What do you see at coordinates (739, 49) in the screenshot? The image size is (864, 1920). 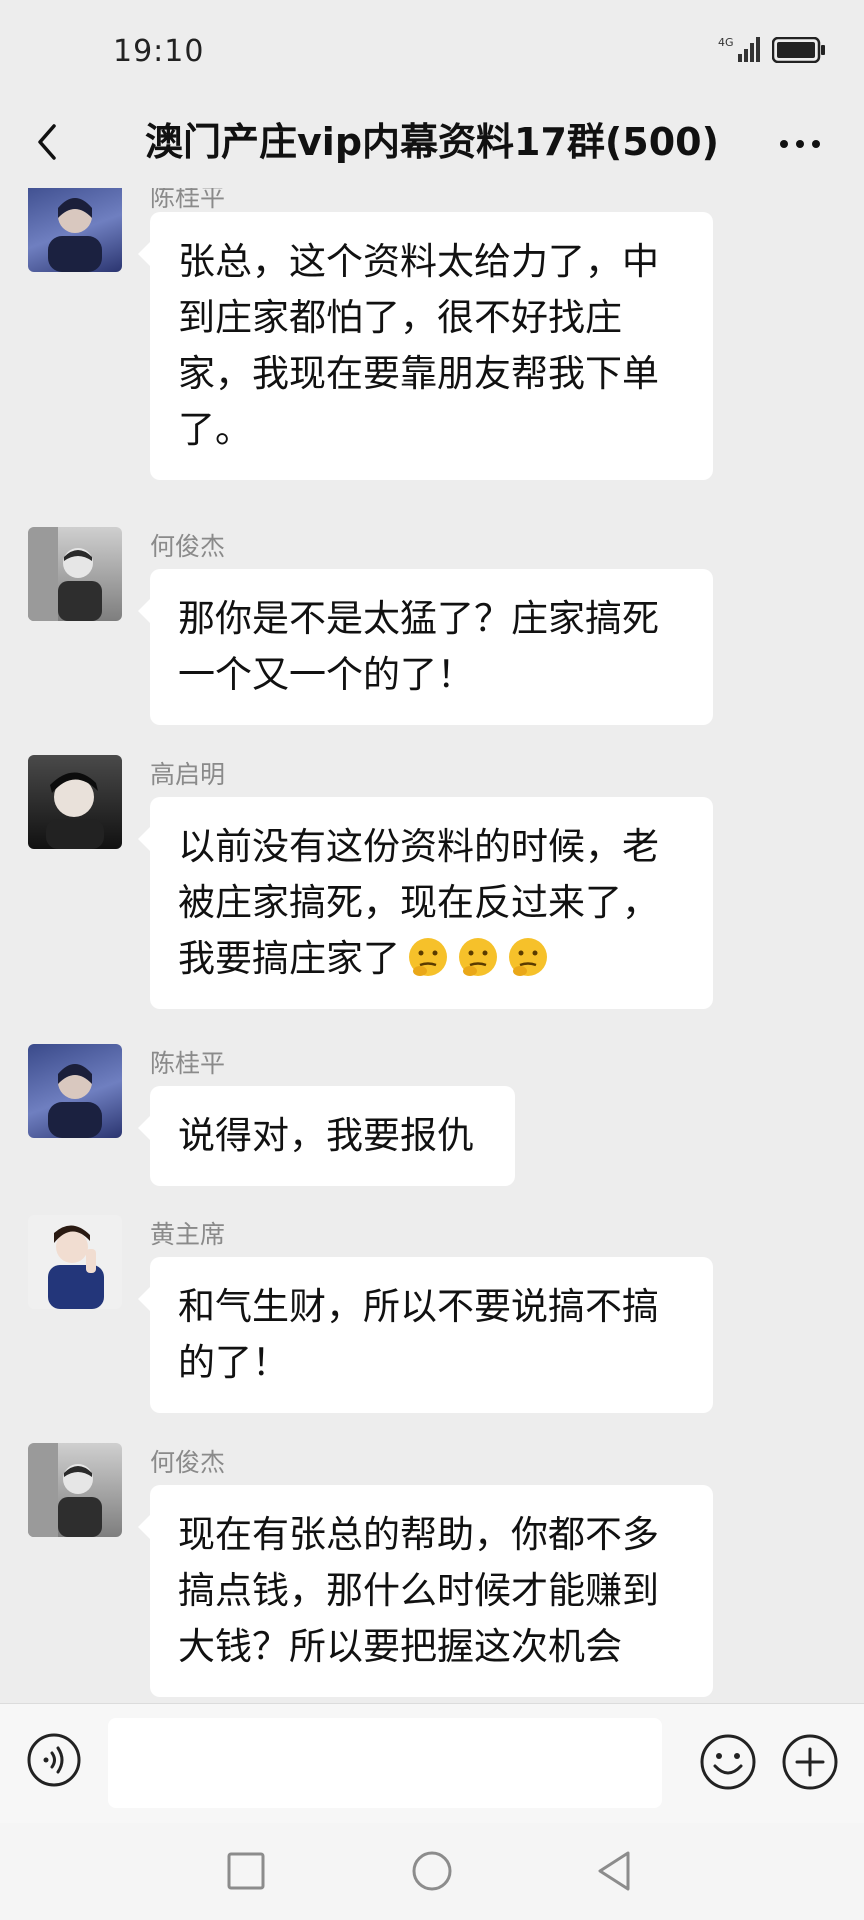 I see `signal-icon: 4G` at bounding box center [739, 49].